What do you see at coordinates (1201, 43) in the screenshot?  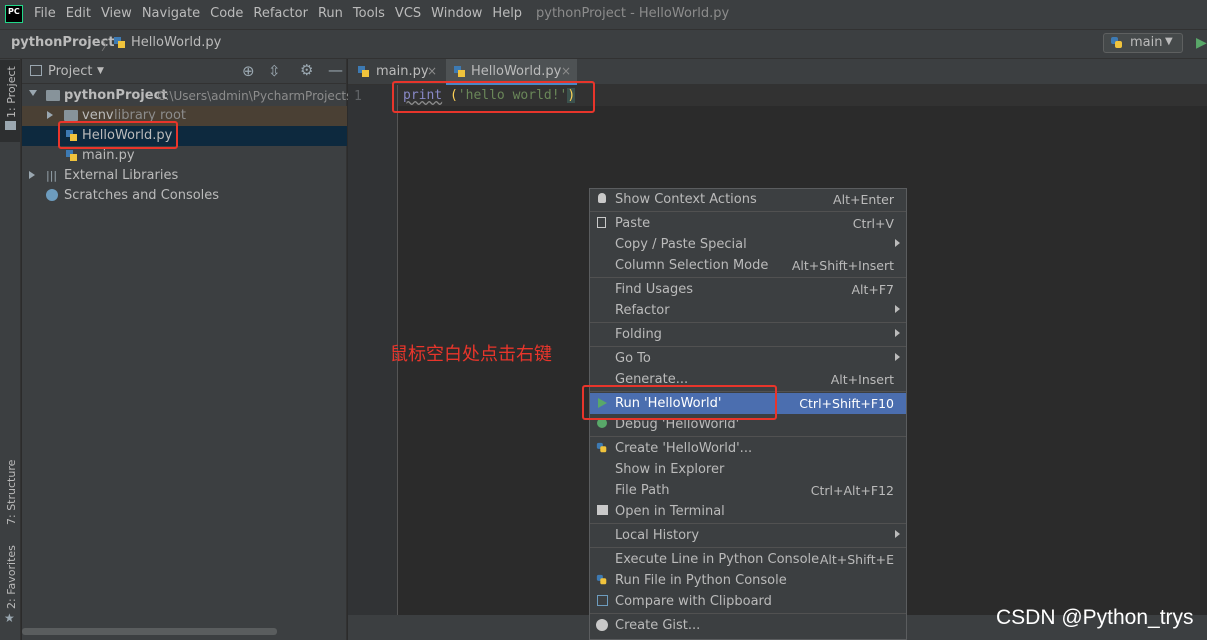 I see `run-play-icon: ▶` at bounding box center [1201, 43].